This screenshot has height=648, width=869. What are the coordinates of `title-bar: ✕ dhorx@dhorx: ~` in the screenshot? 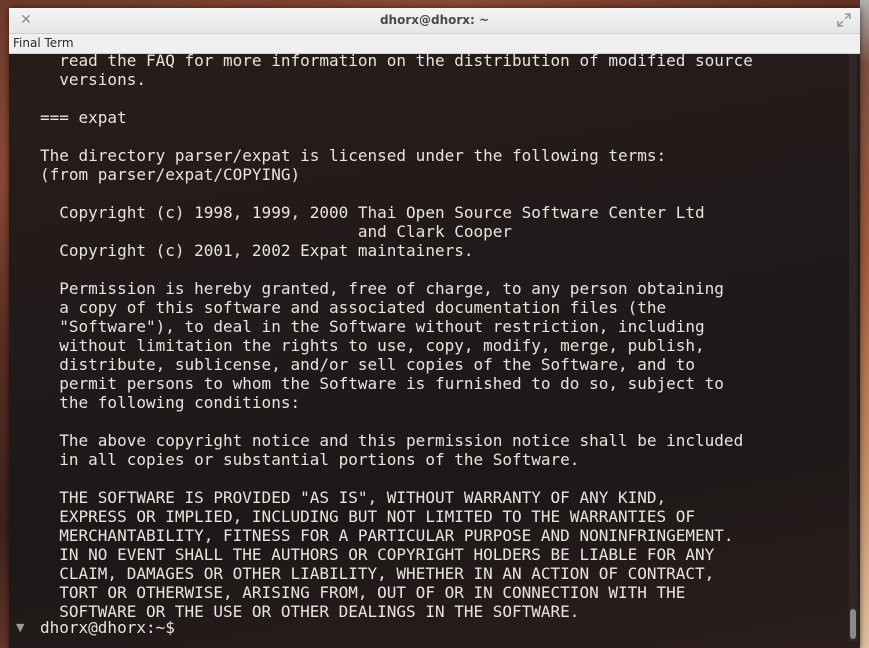 It's located at (434, 21).